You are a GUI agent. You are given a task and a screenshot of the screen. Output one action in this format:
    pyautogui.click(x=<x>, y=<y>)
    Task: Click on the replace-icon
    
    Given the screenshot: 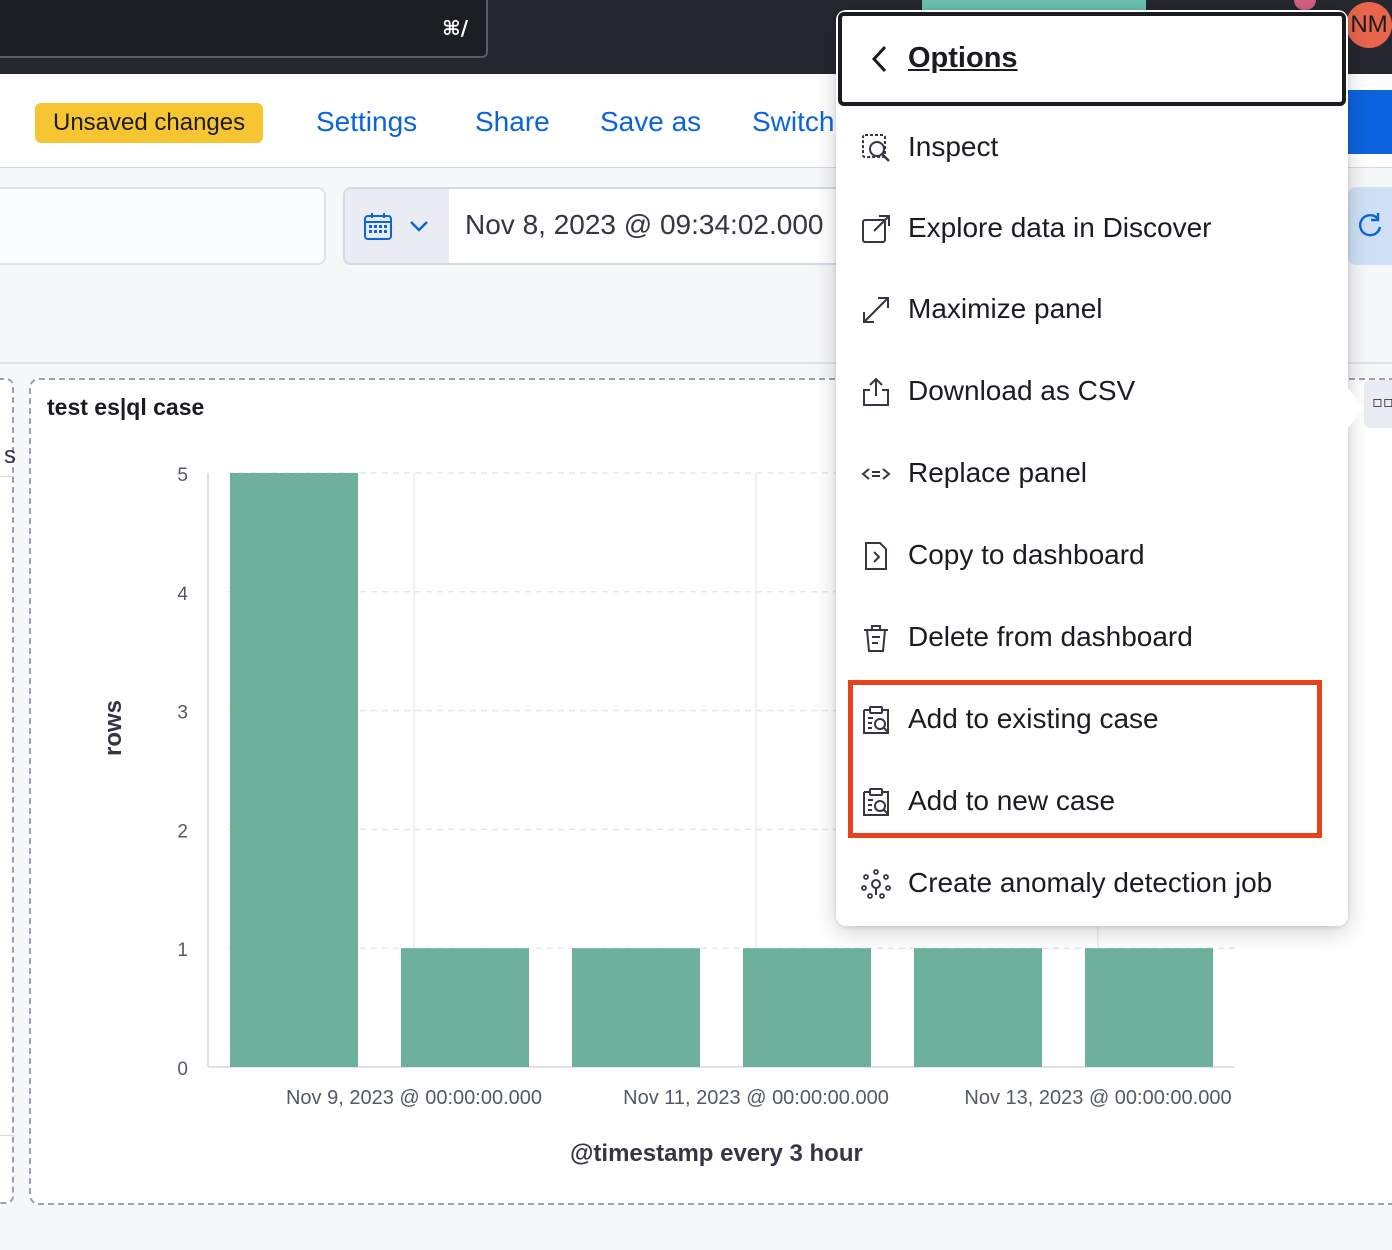 What is the action you would take?
    pyautogui.click(x=876, y=474)
    